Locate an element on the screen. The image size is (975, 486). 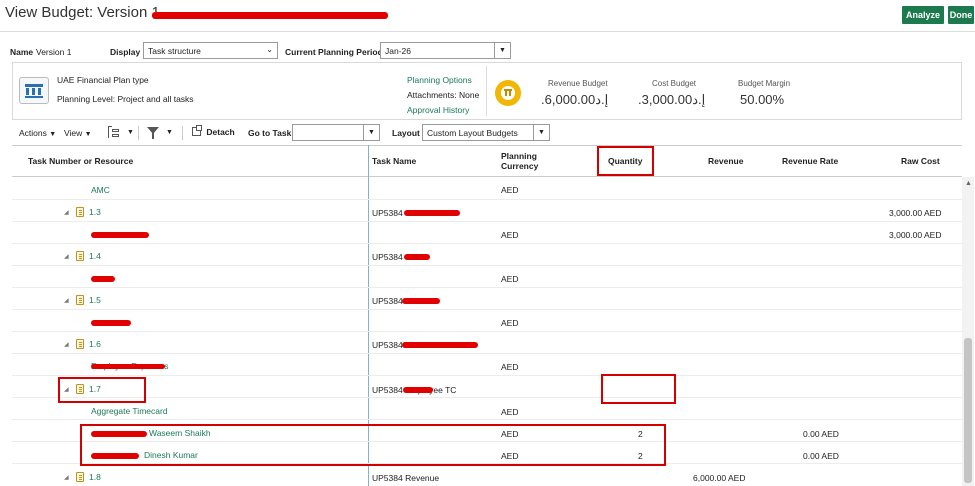
scroll-up-icon: ▲ is located at coordinates (968, 183).